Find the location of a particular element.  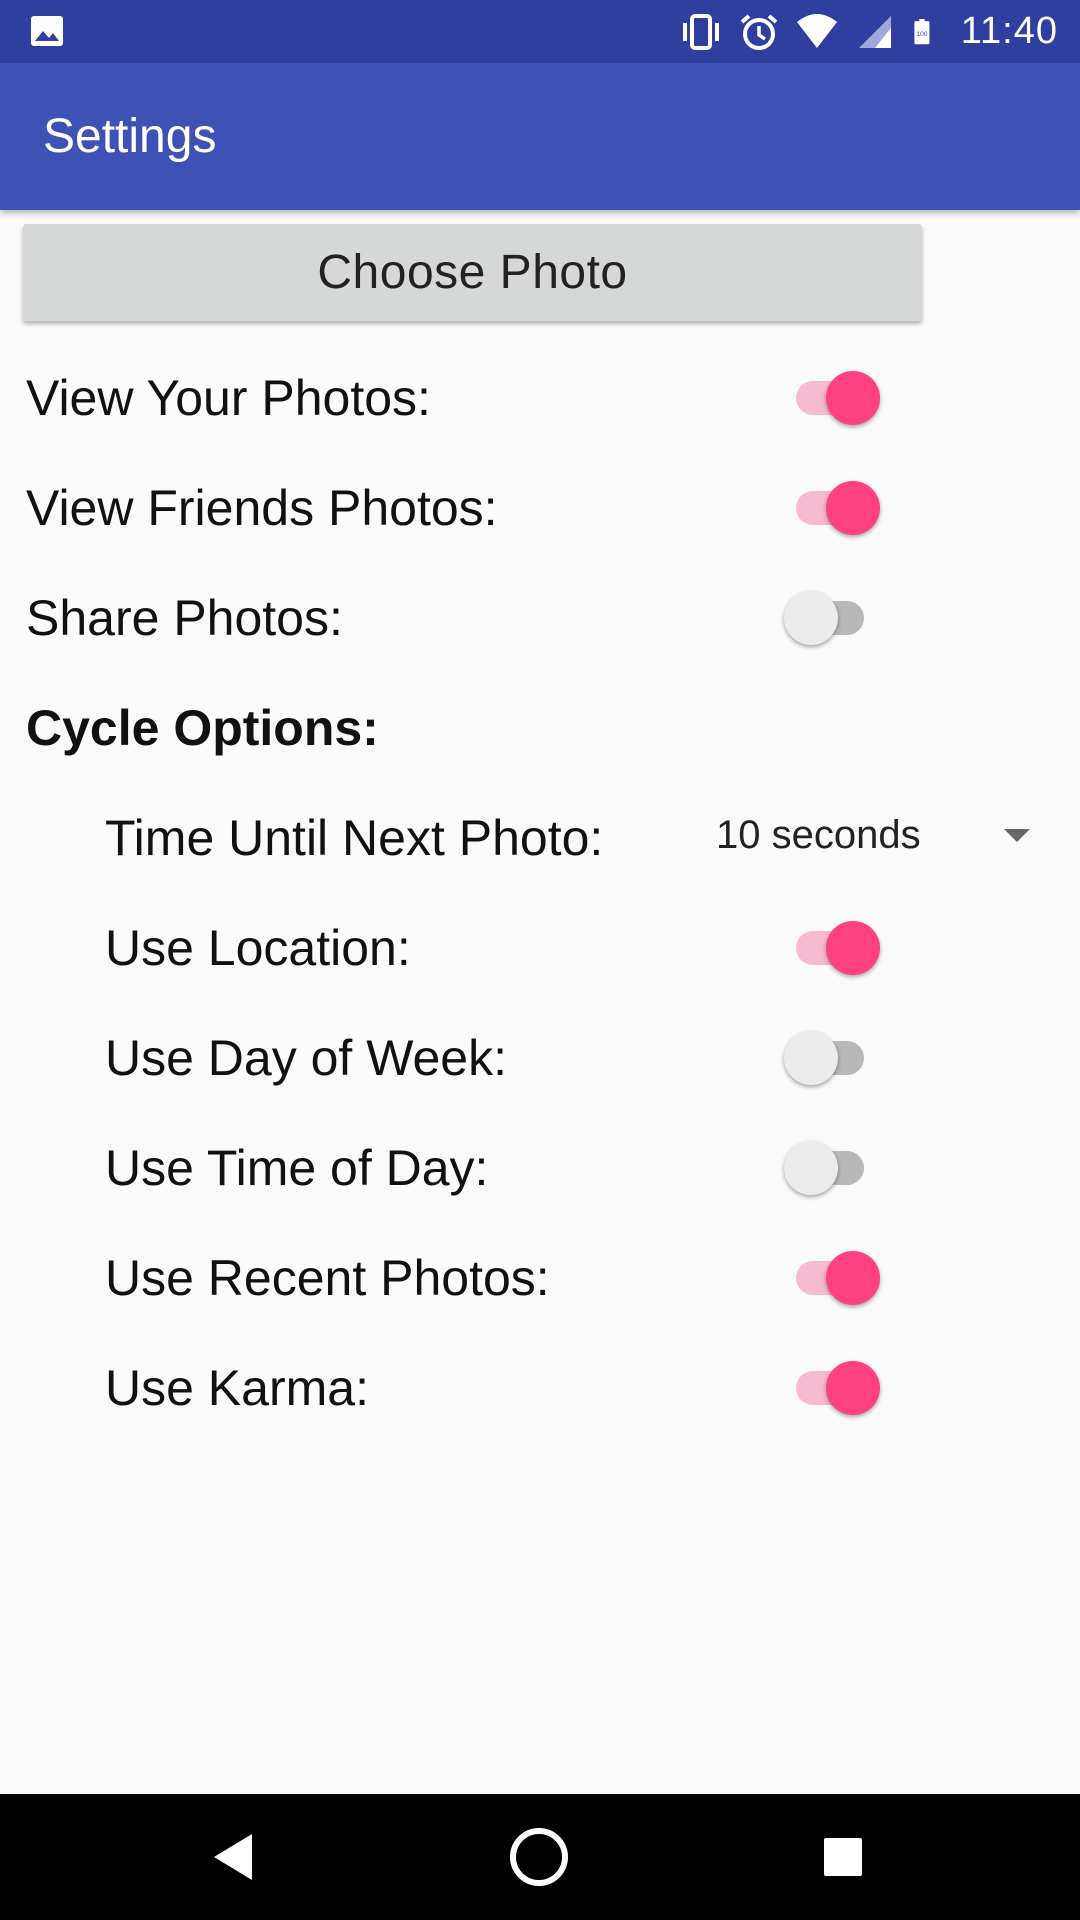

dropdown-value: 10 seconds is located at coordinates (818, 835).